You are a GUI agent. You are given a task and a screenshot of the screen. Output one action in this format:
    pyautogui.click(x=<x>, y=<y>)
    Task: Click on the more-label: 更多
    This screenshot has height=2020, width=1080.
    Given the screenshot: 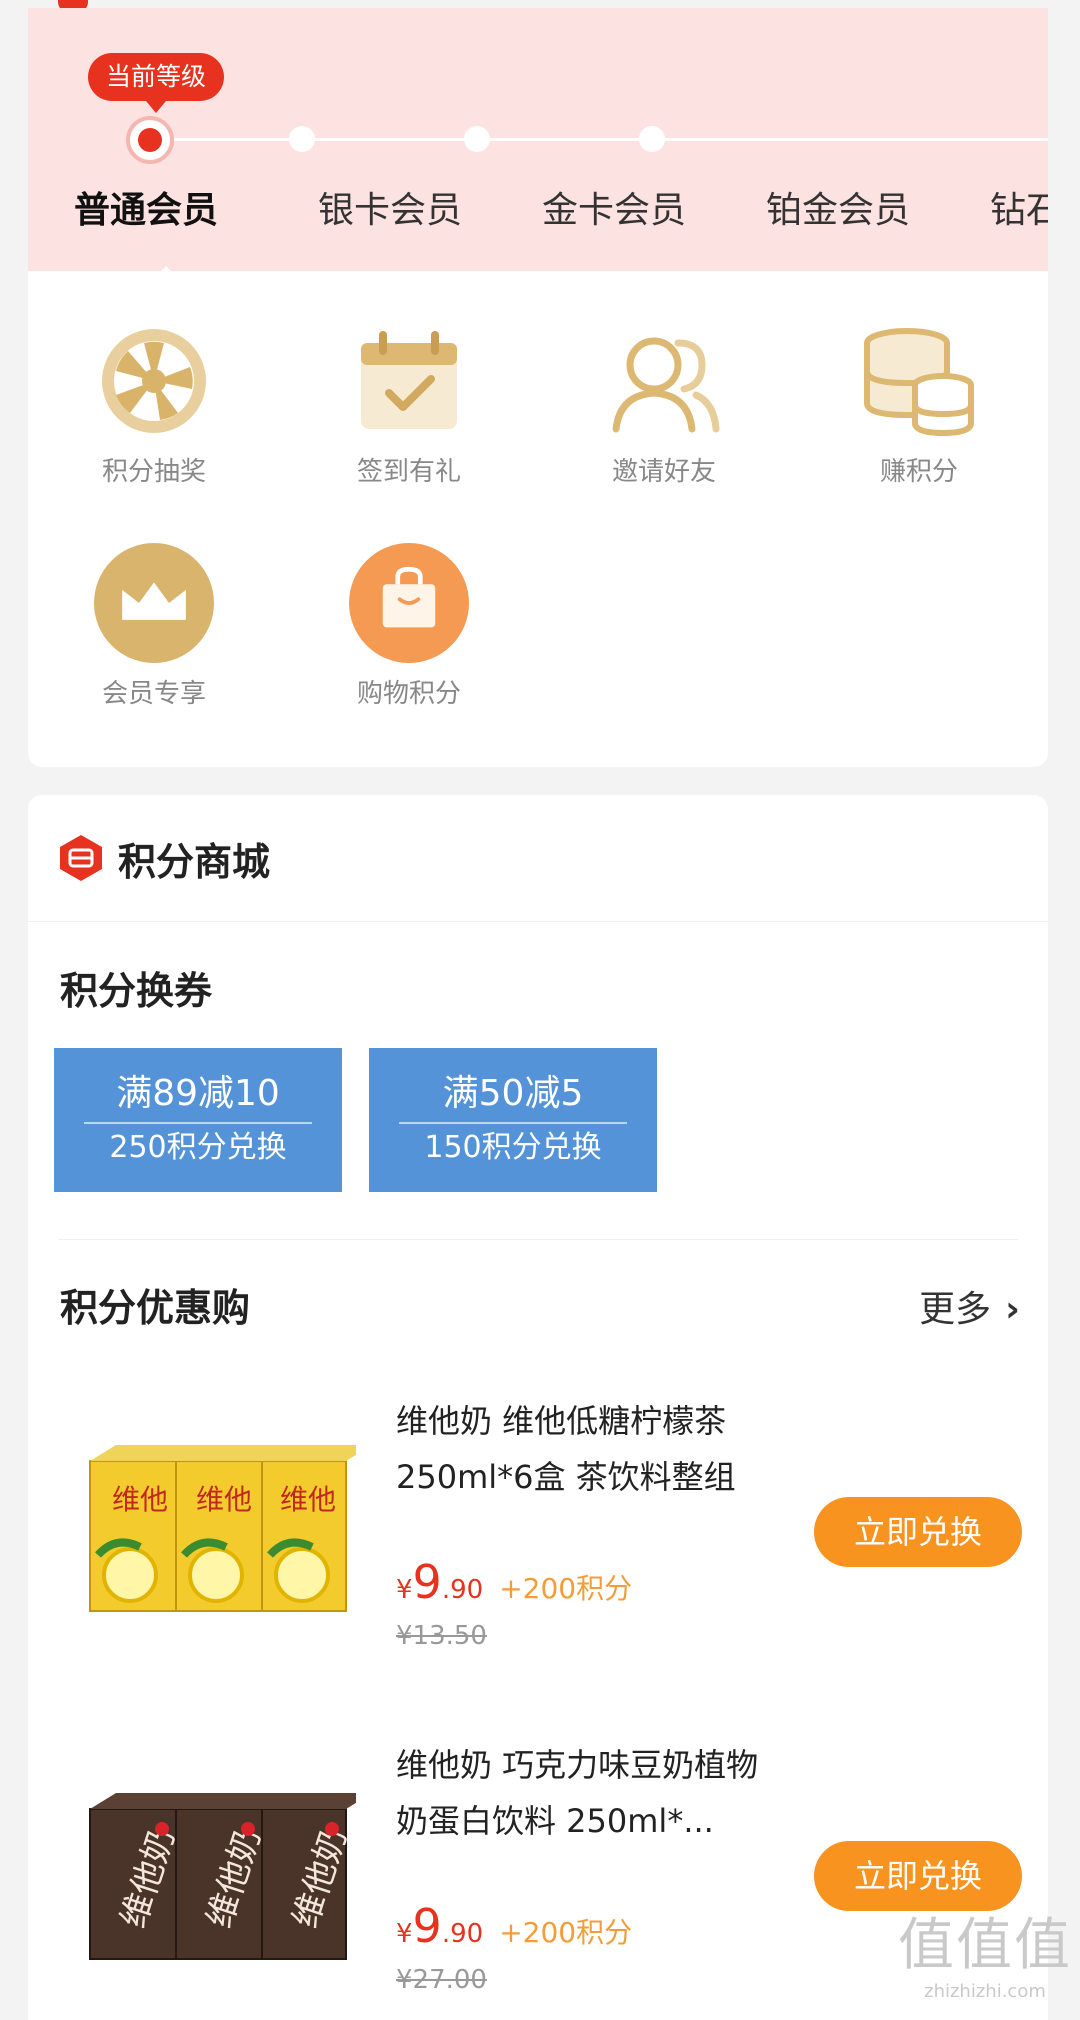 What is the action you would take?
    pyautogui.click(x=955, y=1309)
    